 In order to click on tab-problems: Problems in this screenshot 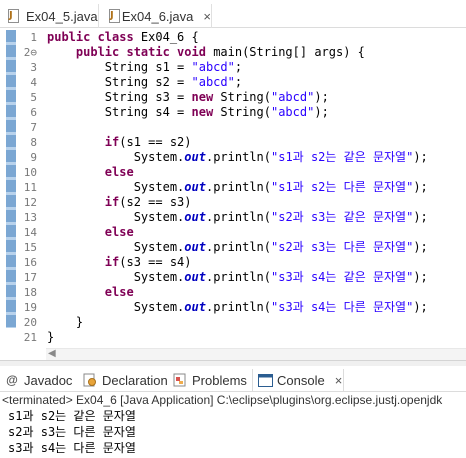, I will do `click(209, 380)`.